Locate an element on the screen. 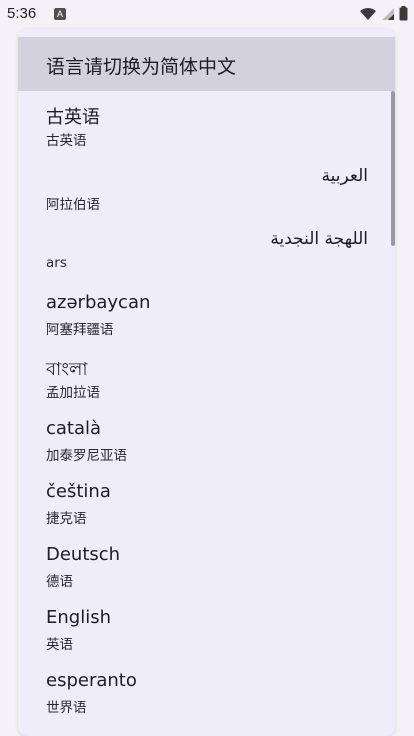 This screenshot has height=736, width=414. language-native-name: English is located at coordinates (78, 617).